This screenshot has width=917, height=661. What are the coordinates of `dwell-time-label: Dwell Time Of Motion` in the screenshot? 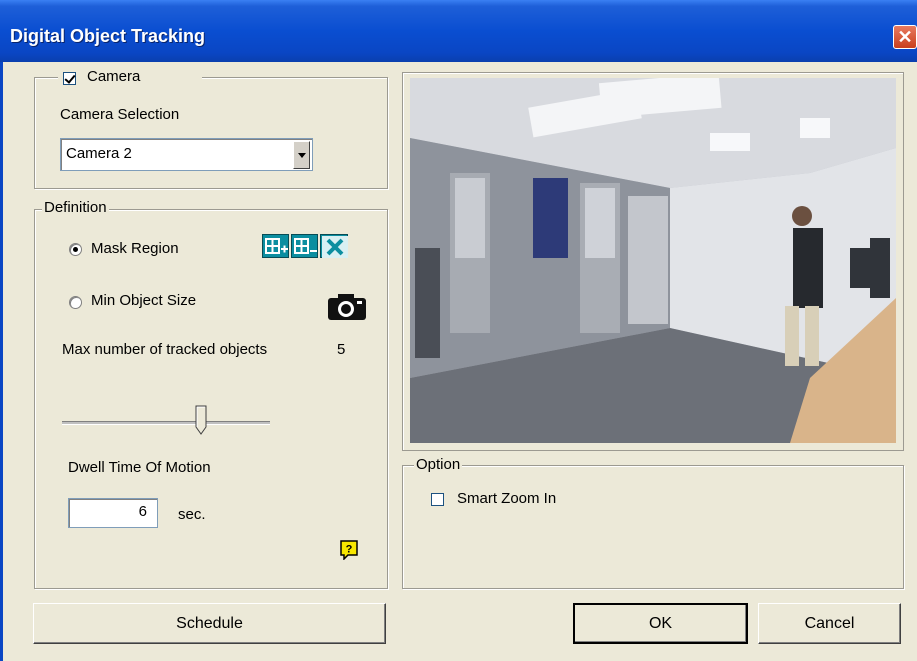 It's located at (139, 467).